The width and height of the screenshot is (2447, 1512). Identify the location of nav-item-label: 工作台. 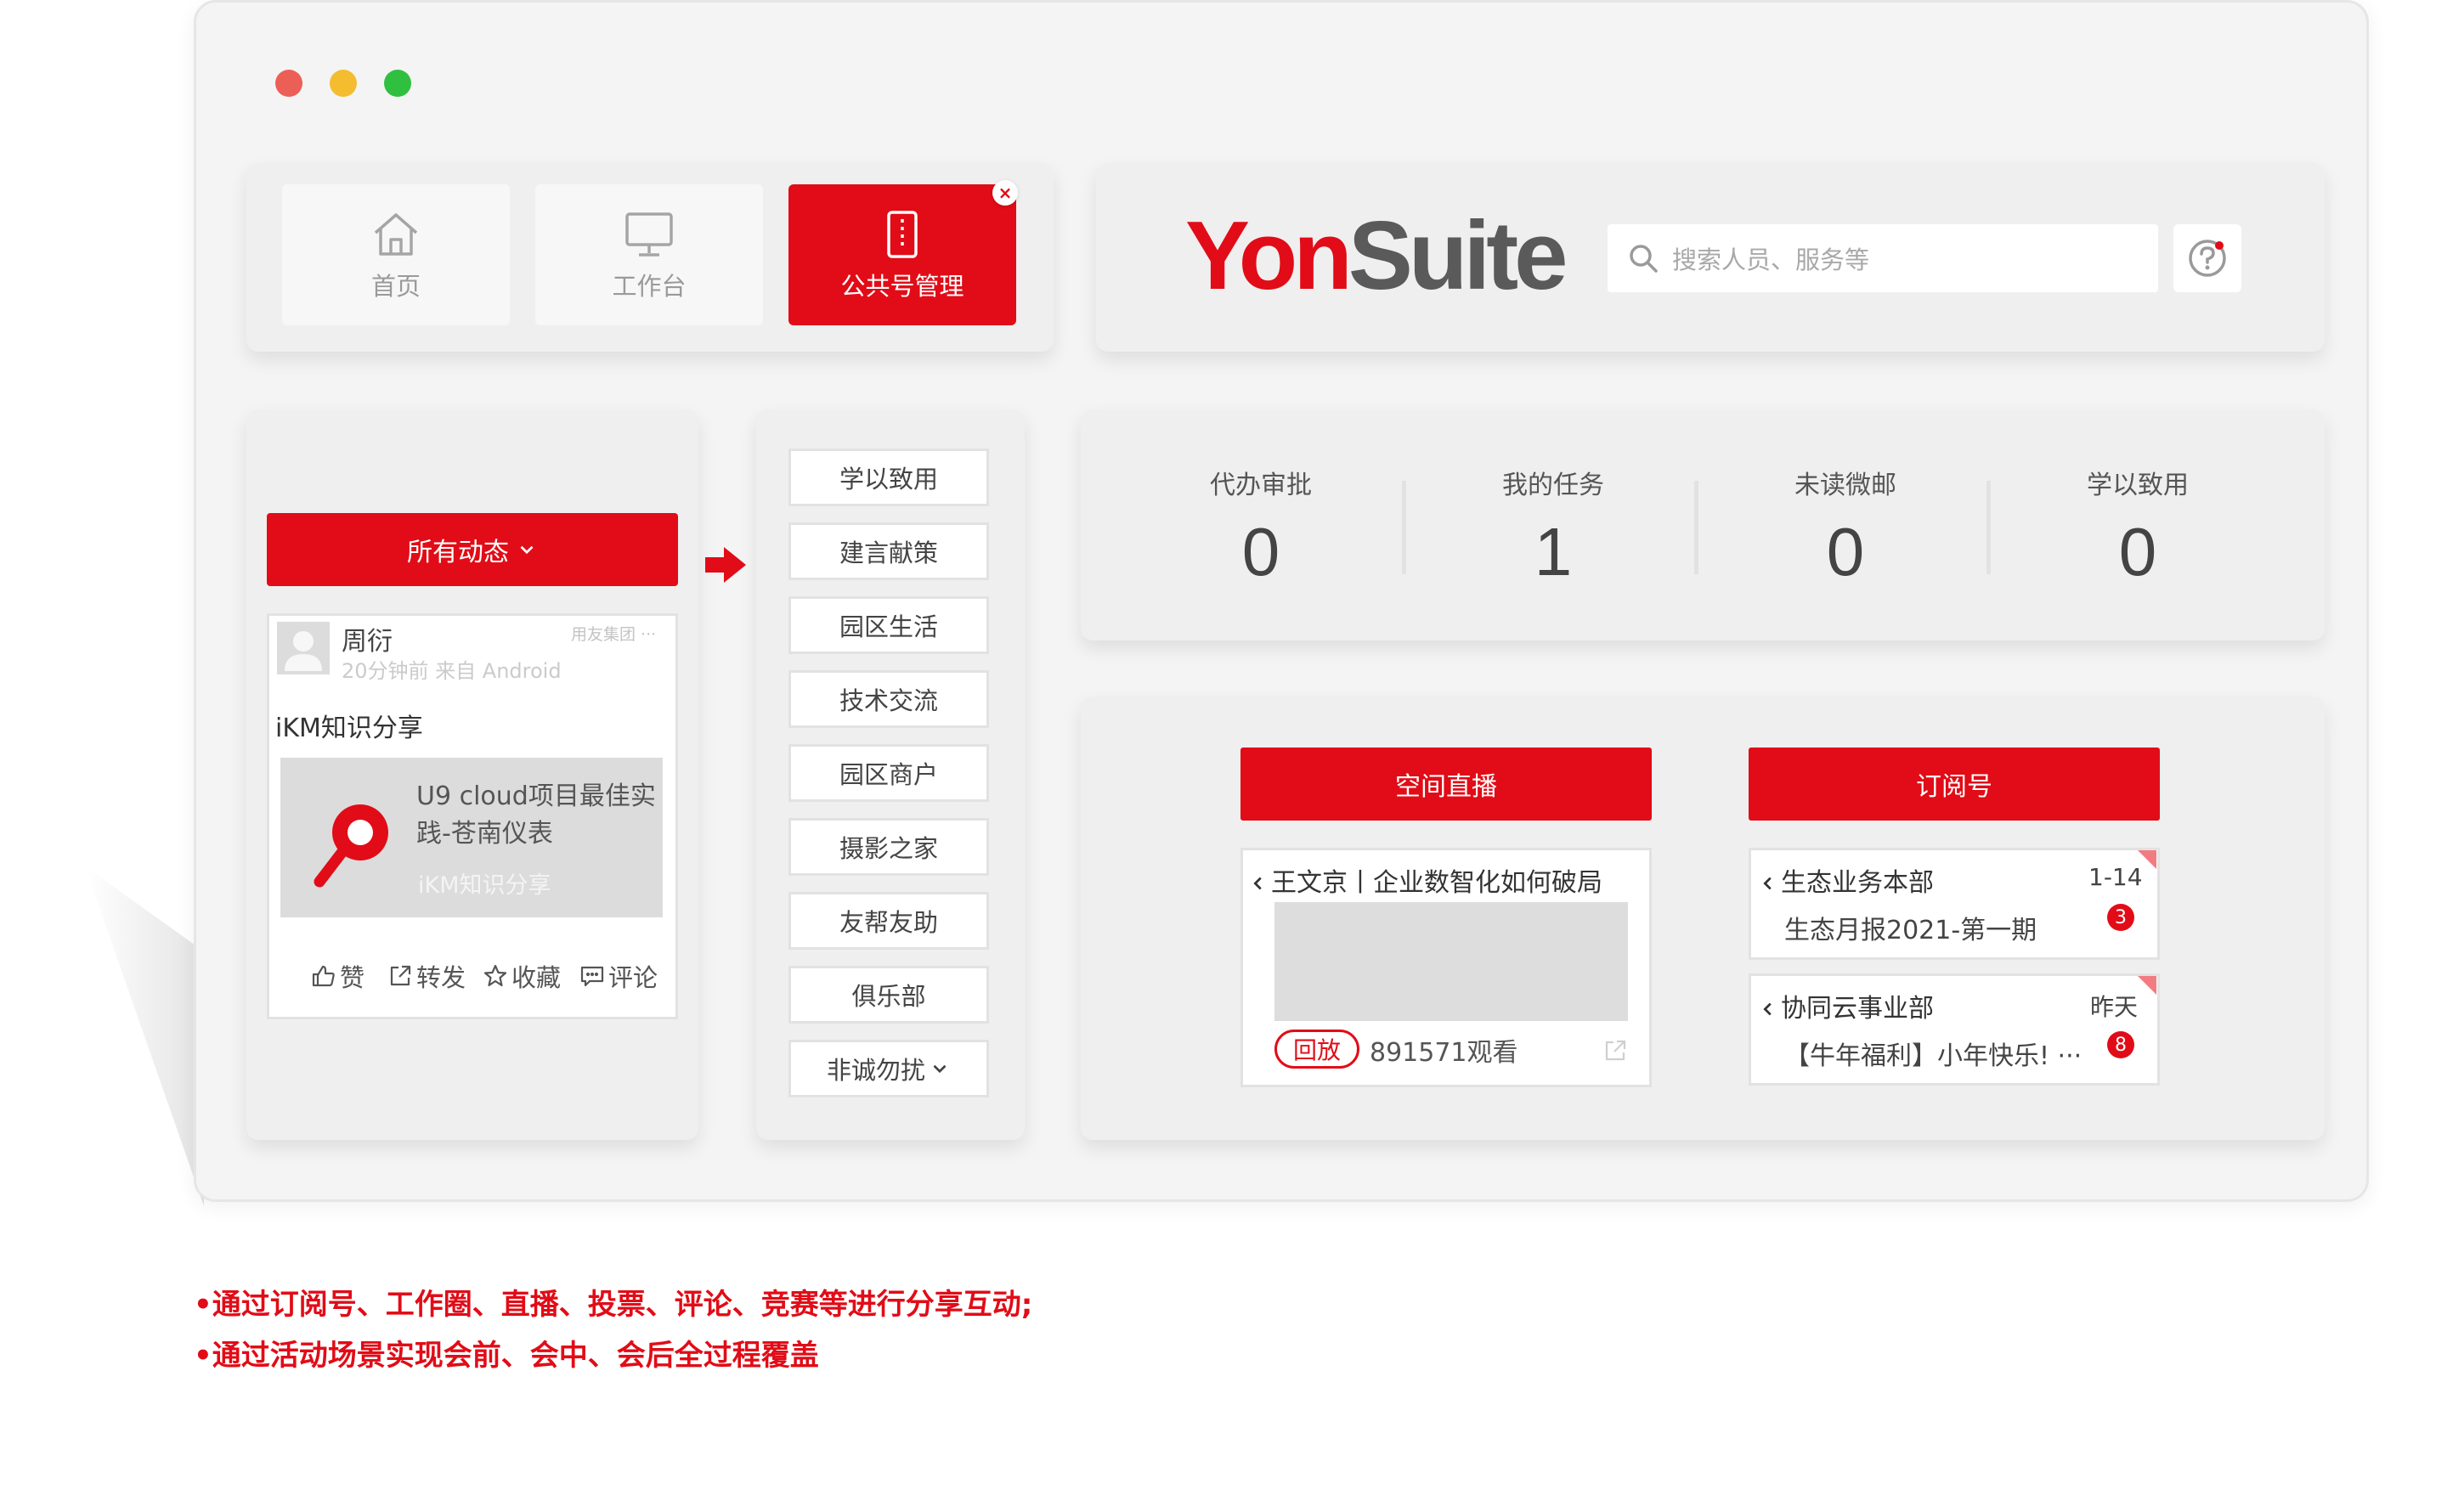
(649, 286).